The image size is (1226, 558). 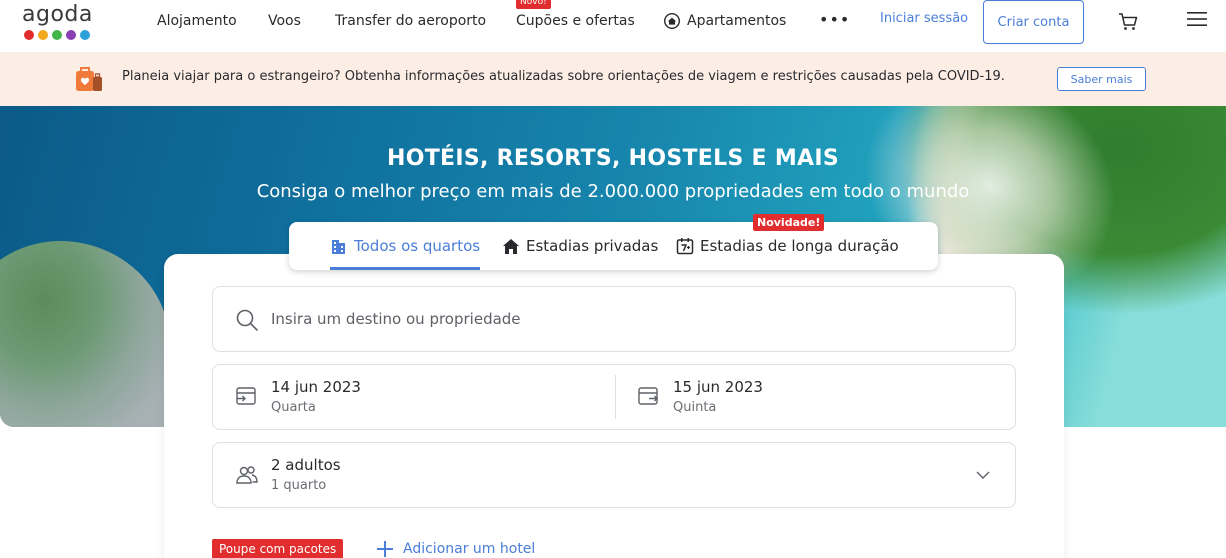 I want to click on more-menu-icon: •••, so click(x=834, y=19).